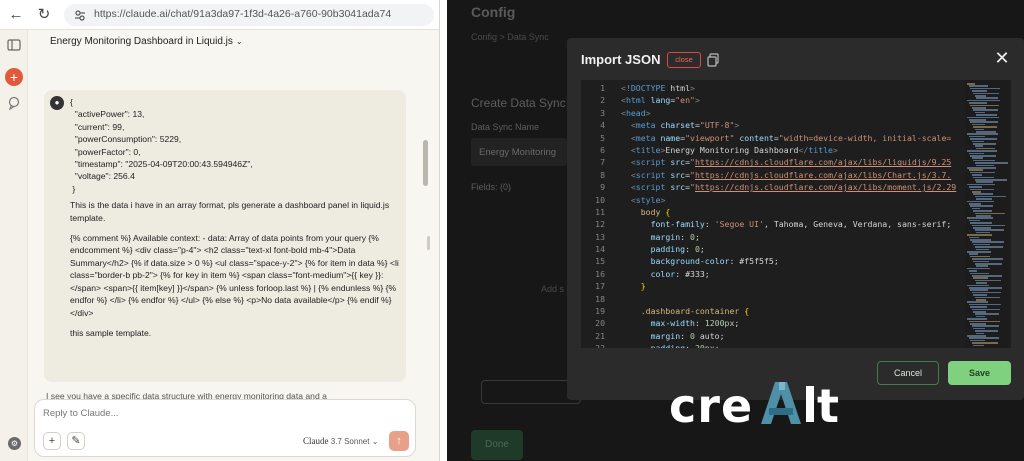 This screenshot has width=1024, height=461. What do you see at coordinates (600, 199) in the screenshot?
I see `line-number: 10` at bounding box center [600, 199].